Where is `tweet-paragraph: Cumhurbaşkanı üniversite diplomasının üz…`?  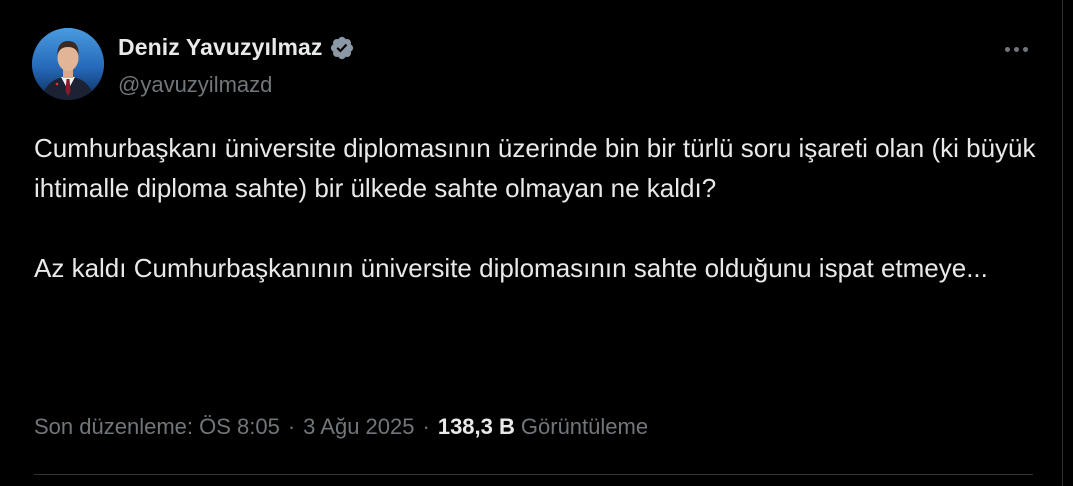 tweet-paragraph: Cumhurbaşkanı üniversite diplomasının üz… is located at coordinates (535, 168).